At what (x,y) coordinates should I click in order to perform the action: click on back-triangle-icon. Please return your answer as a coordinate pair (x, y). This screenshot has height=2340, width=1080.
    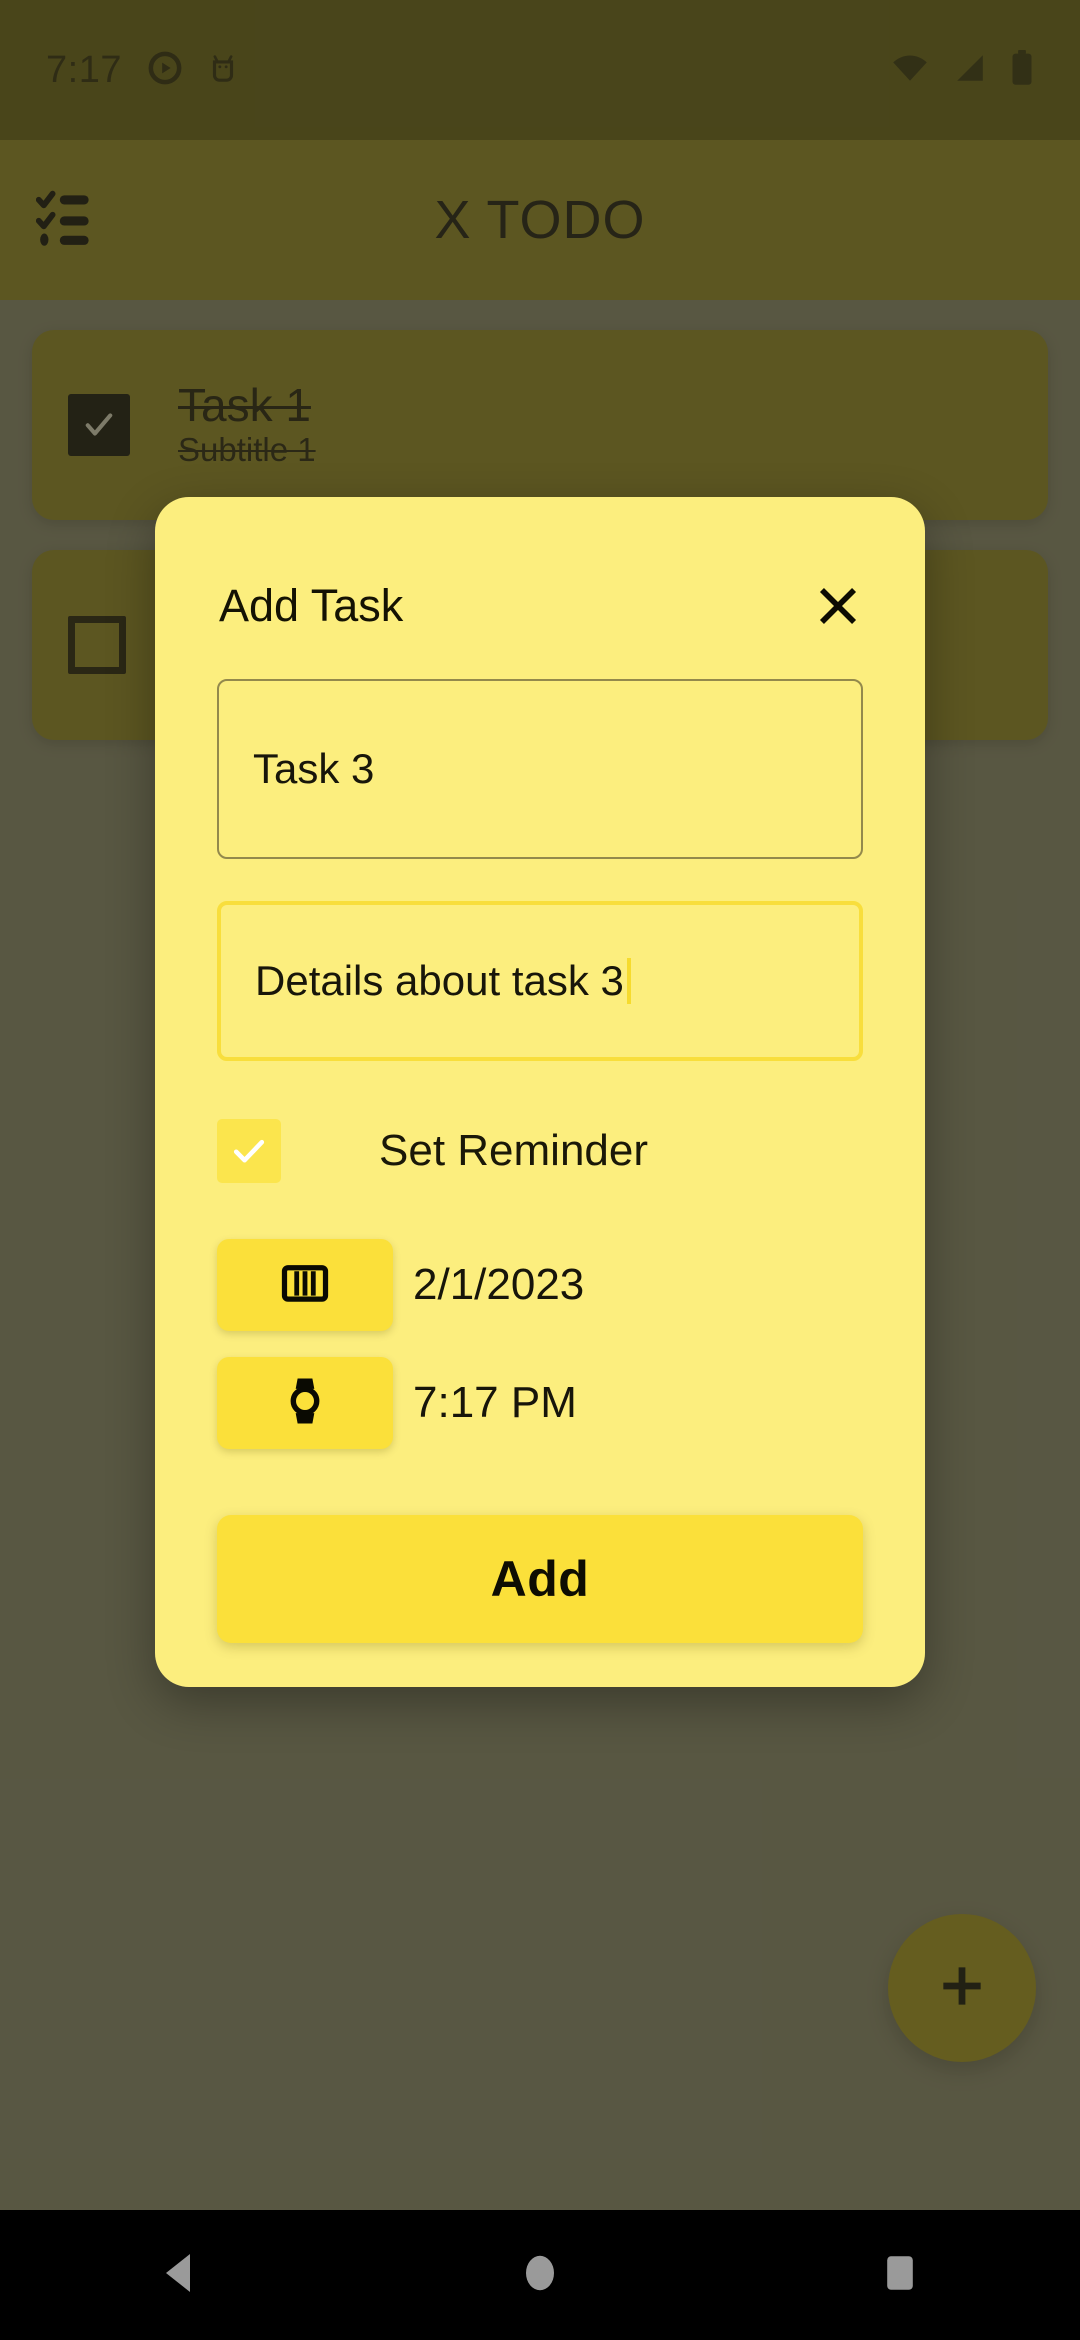
    Looking at the image, I should click on (180, 2275).